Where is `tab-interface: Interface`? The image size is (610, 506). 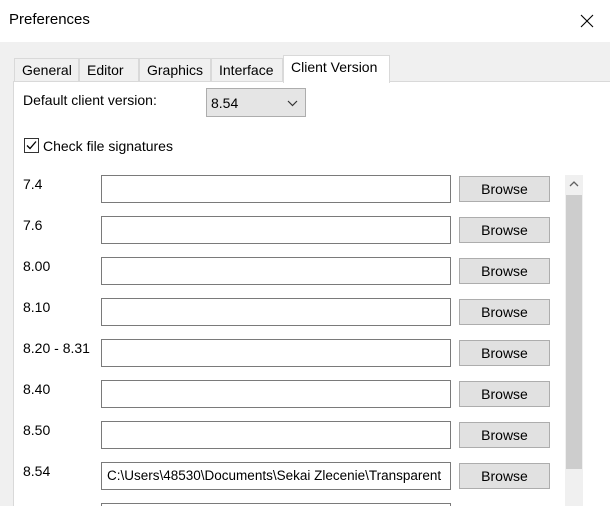 tab-interface: Interface is located at coordinates (247, 70).